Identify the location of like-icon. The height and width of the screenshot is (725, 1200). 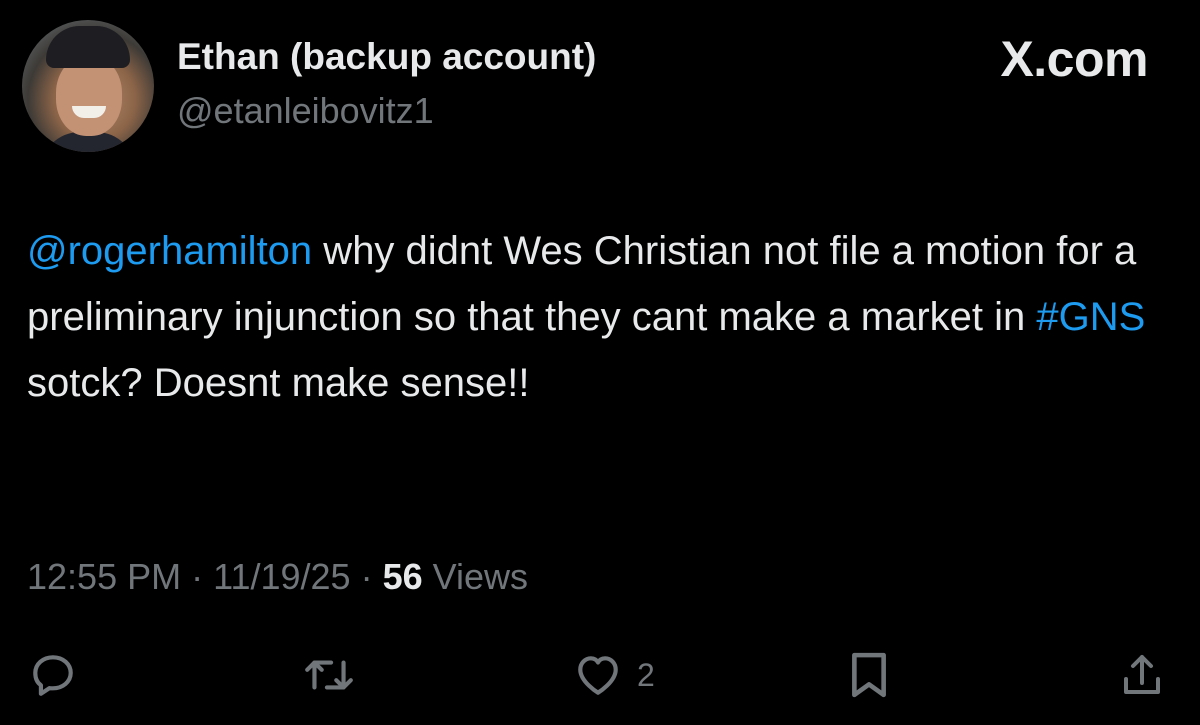
(598, 675).